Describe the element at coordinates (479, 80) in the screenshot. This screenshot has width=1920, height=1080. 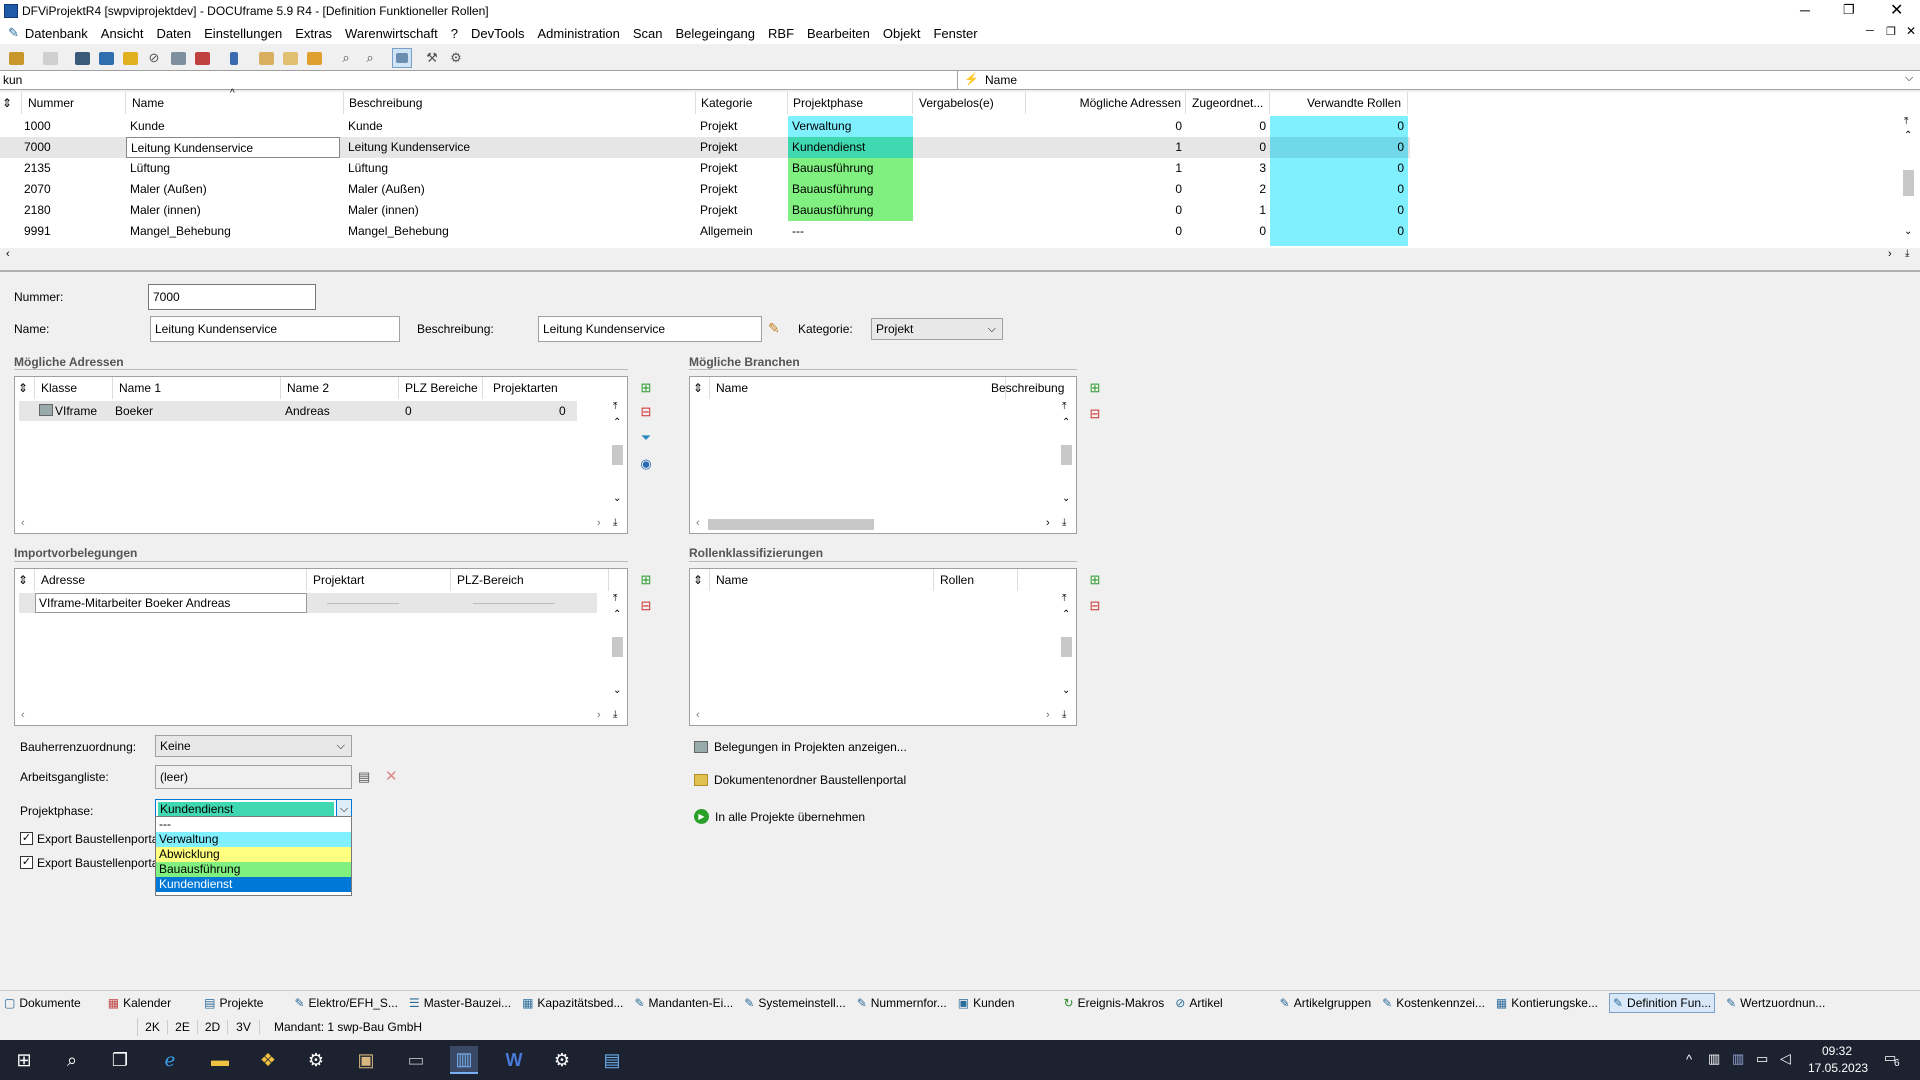
I see `search-input` at that location.